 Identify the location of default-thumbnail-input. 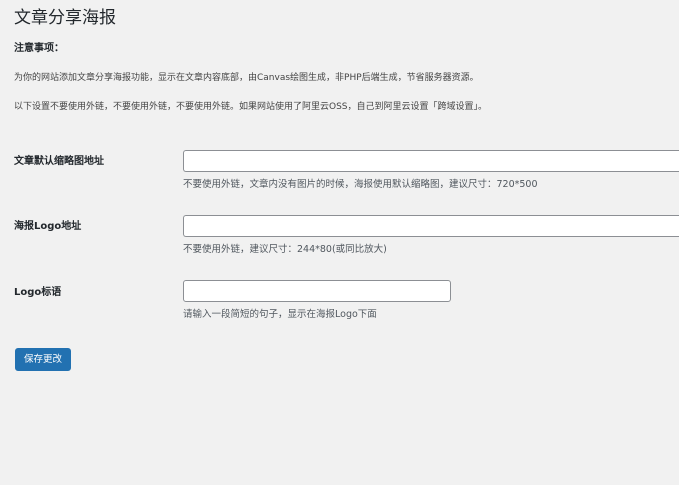
(431, 161).